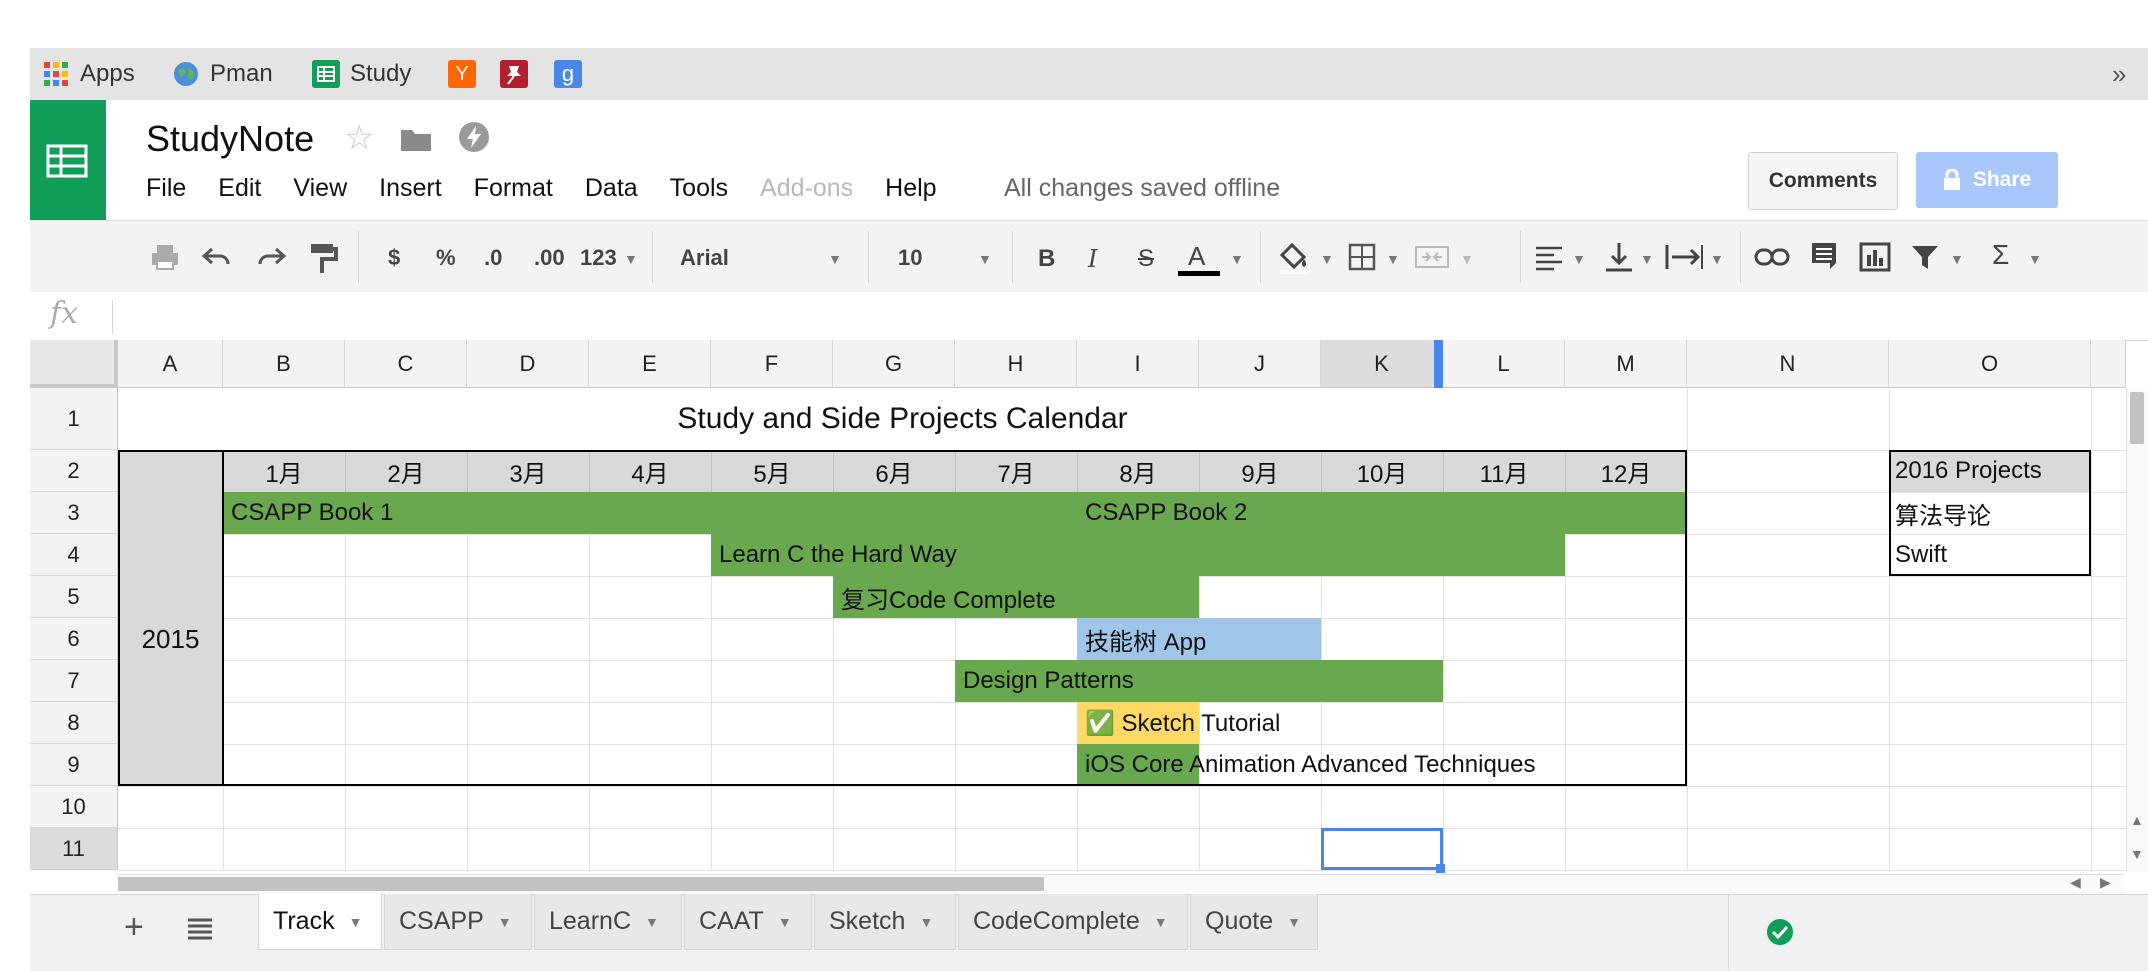 The width and height of the screenshot is (2148, 971). I want to click on row-header-7: 7, so click(74, 681).